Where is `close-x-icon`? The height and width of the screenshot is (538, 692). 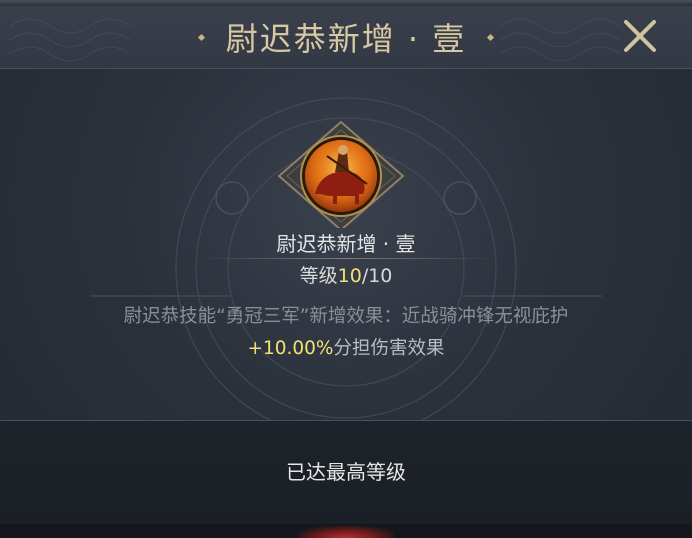
close-x-icon is located at coordinates (640, 36).